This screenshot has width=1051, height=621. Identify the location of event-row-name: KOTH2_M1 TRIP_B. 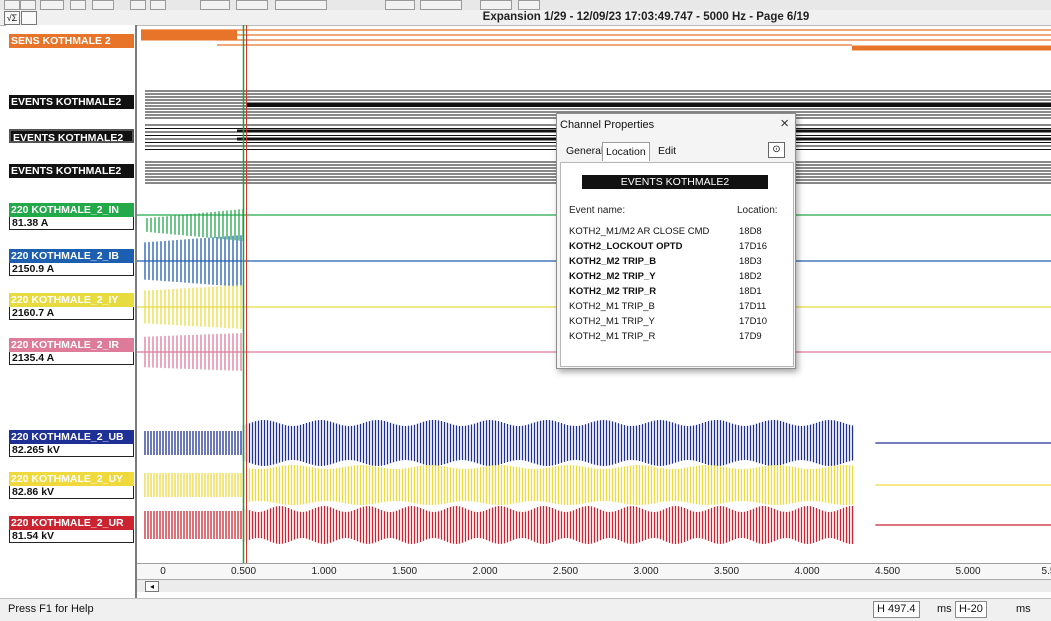
(612, 306).